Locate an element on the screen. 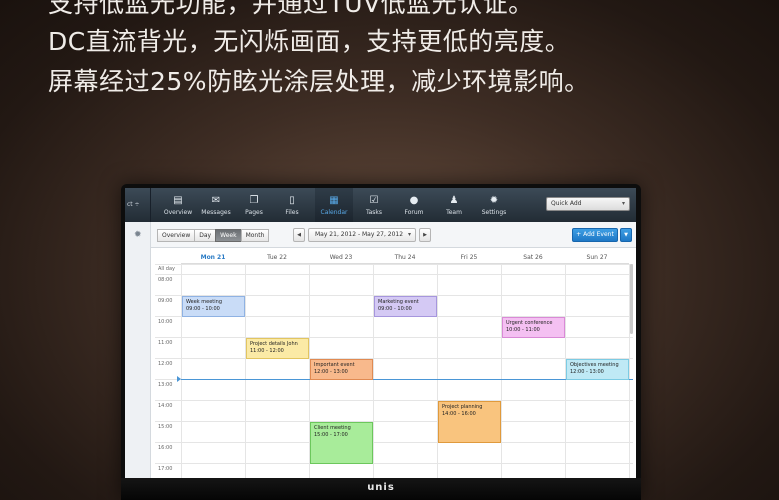 This screenshot has height=500, width=779. calendar-event: Urgent conference 10:00 - 11:00 is located at coordinates (533, 327).